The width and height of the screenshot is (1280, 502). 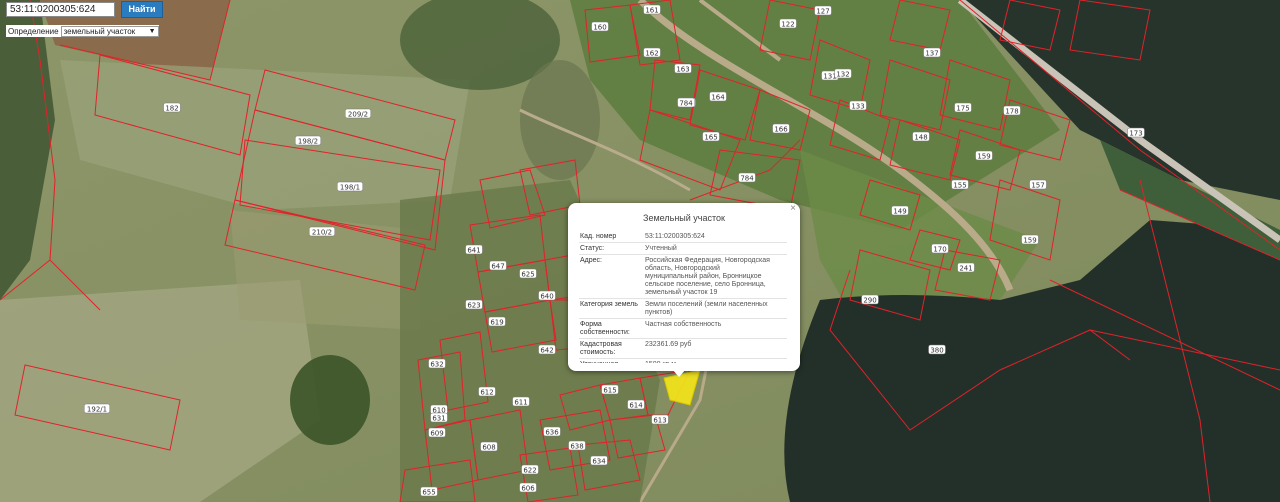 I want to click on svg-text: 606, so click(x=528, y=489).